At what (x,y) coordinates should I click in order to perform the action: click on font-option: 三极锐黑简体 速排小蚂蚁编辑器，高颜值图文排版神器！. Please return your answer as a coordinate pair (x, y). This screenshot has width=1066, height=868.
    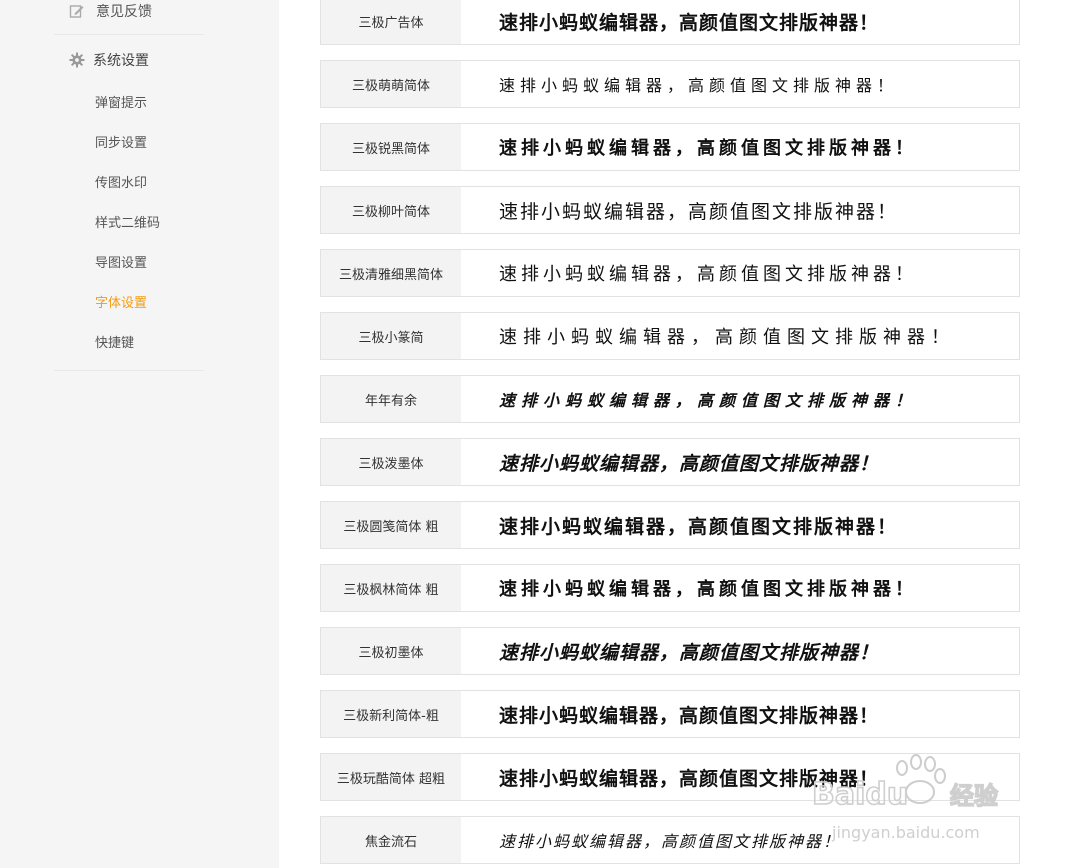
    Looking at the image, I should click on (670, 147).